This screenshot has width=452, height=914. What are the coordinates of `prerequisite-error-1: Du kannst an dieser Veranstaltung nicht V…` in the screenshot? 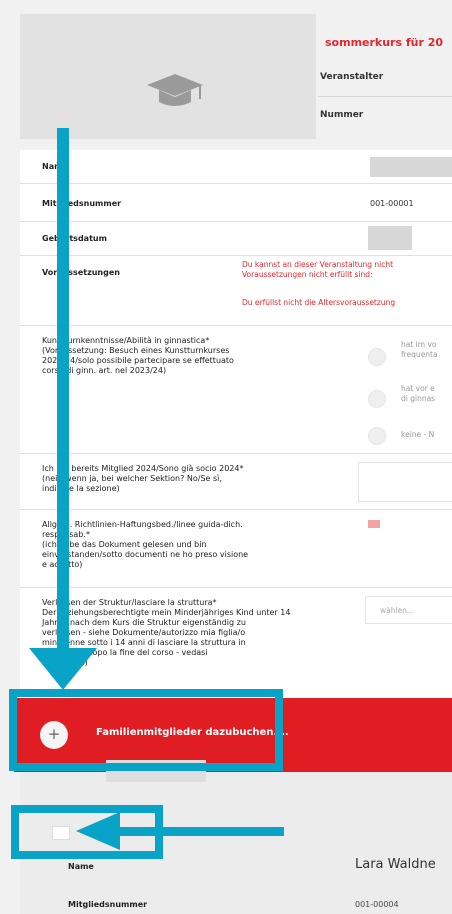 It's located at (318, 269).